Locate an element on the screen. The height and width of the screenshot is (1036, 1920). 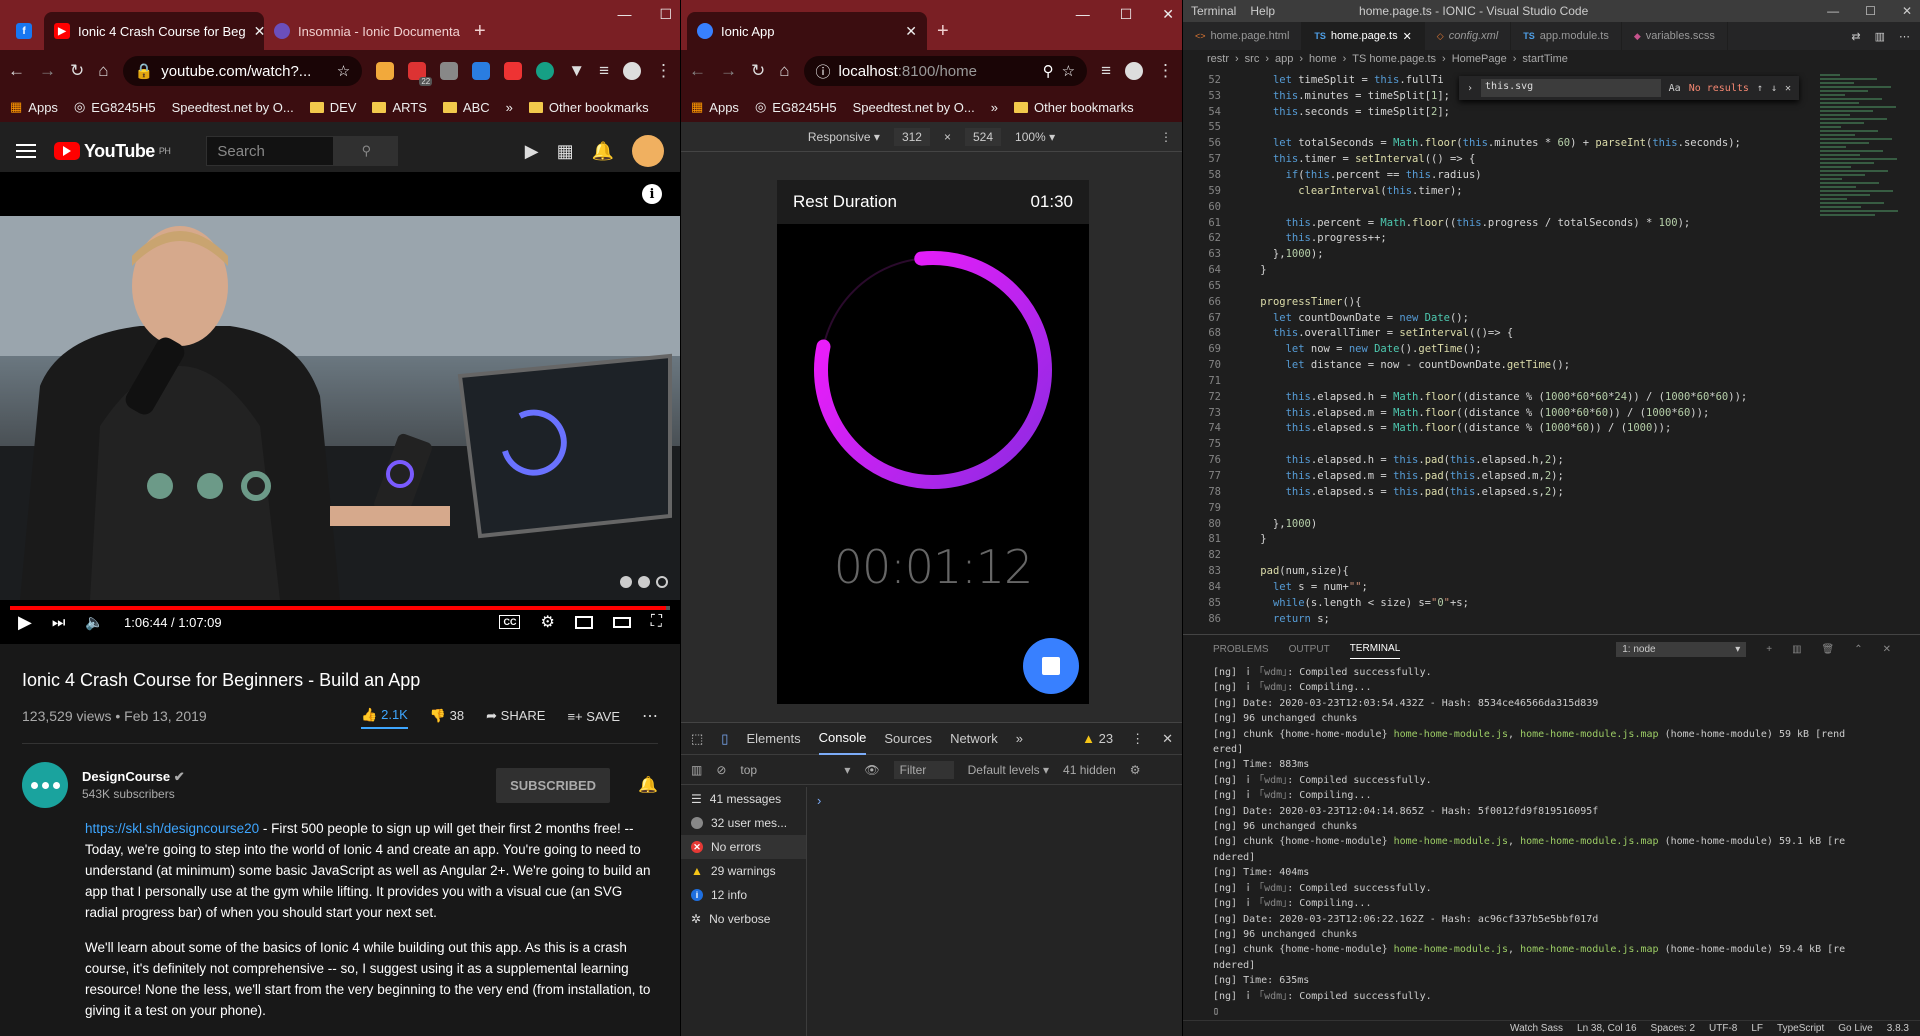
clear-console-icon: ⊘ is located at coordinates (721, 770).